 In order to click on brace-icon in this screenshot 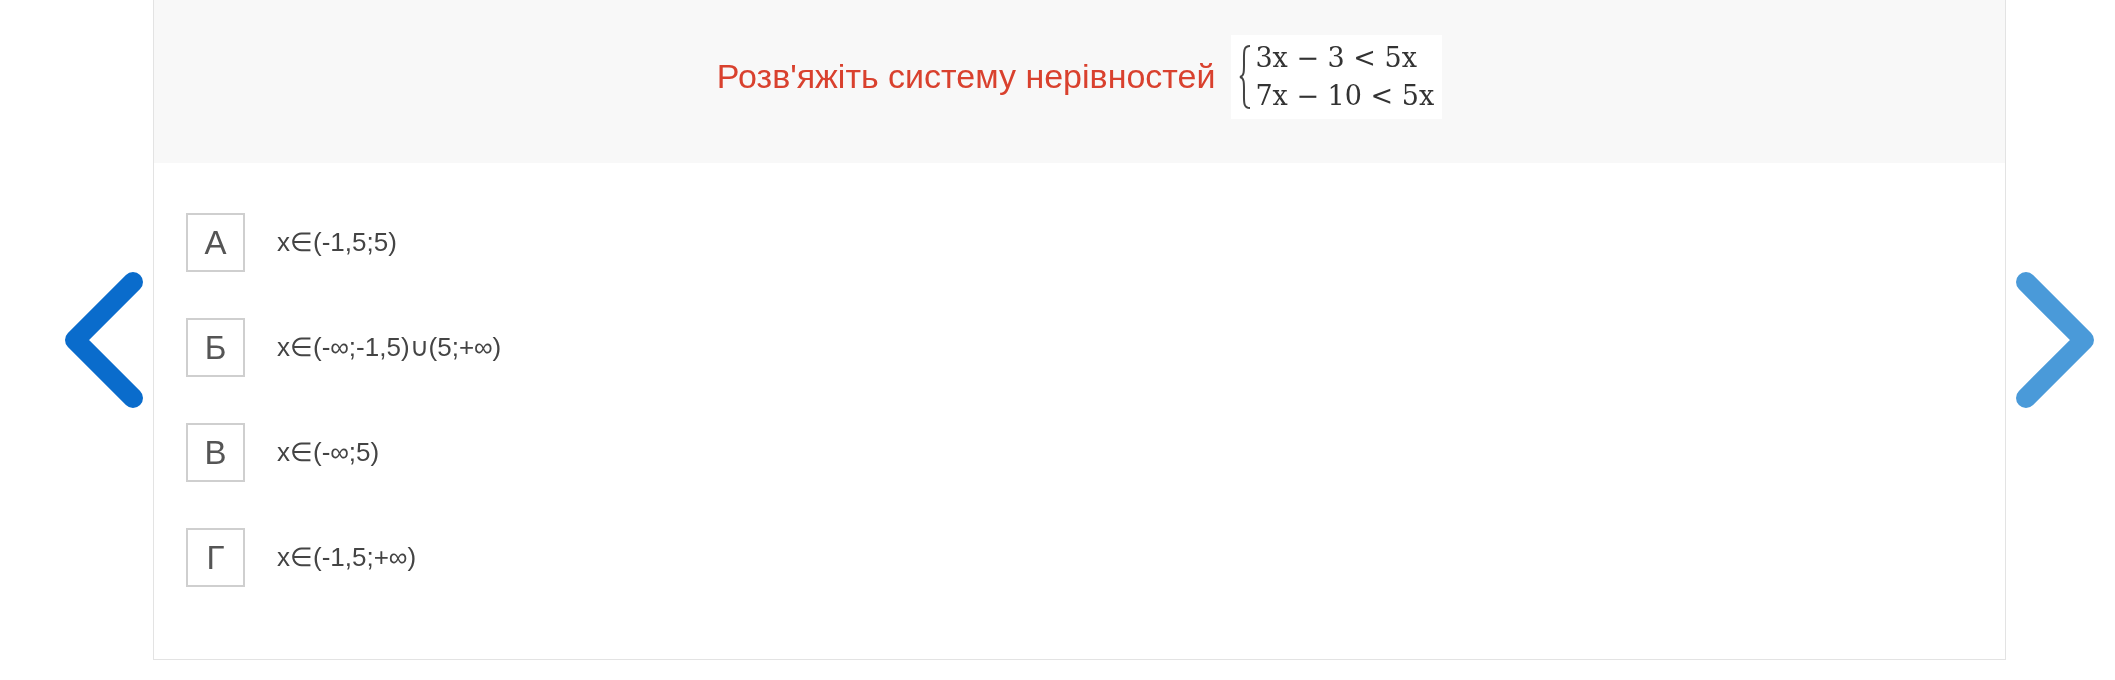, I will do `click(1245, 76)`.